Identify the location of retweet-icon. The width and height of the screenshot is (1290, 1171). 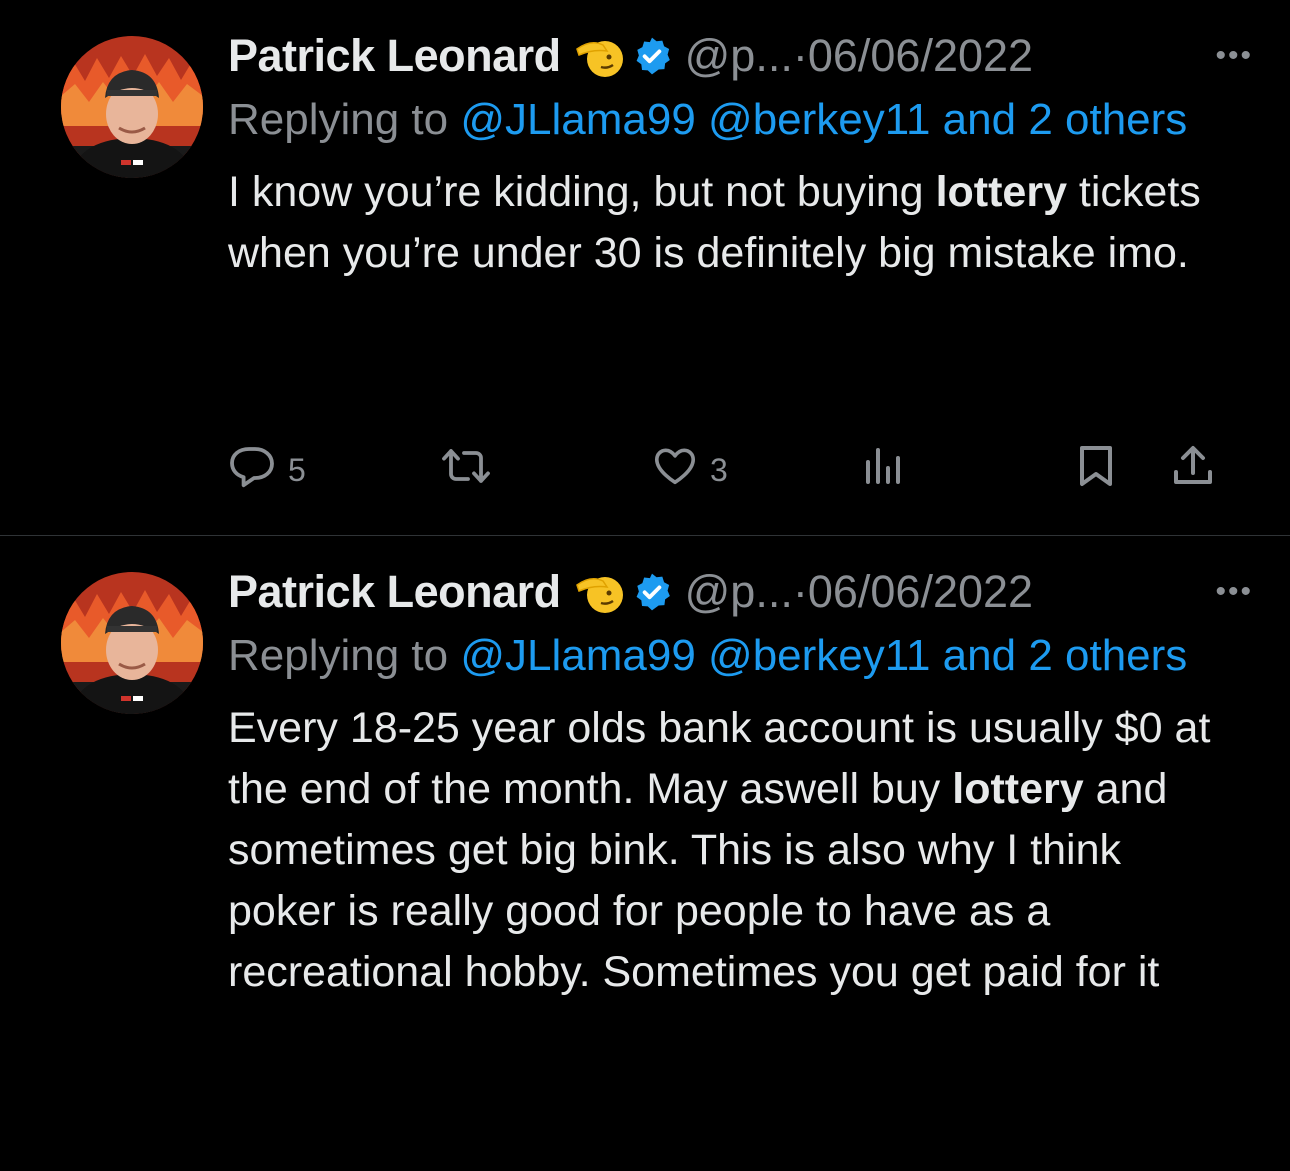
(466, 470).